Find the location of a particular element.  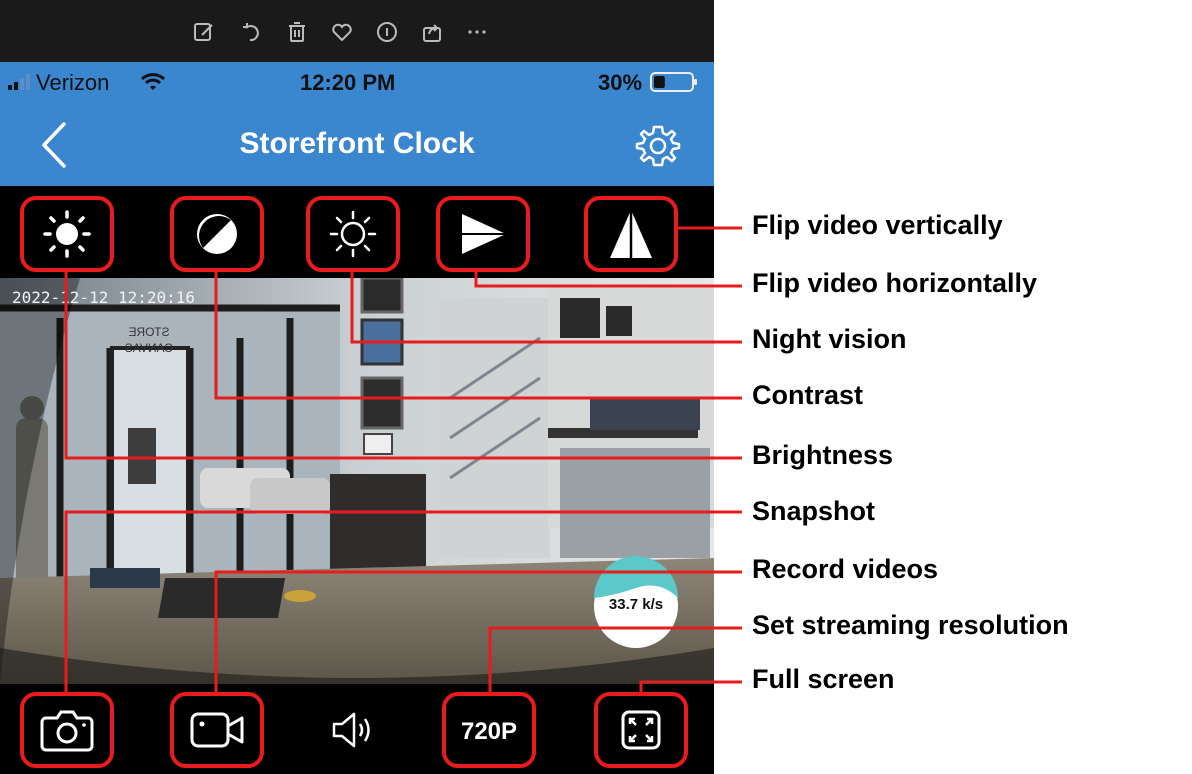

annotation-flip-horizontal: Flip video horizontally is located at coordinates (895, 283).